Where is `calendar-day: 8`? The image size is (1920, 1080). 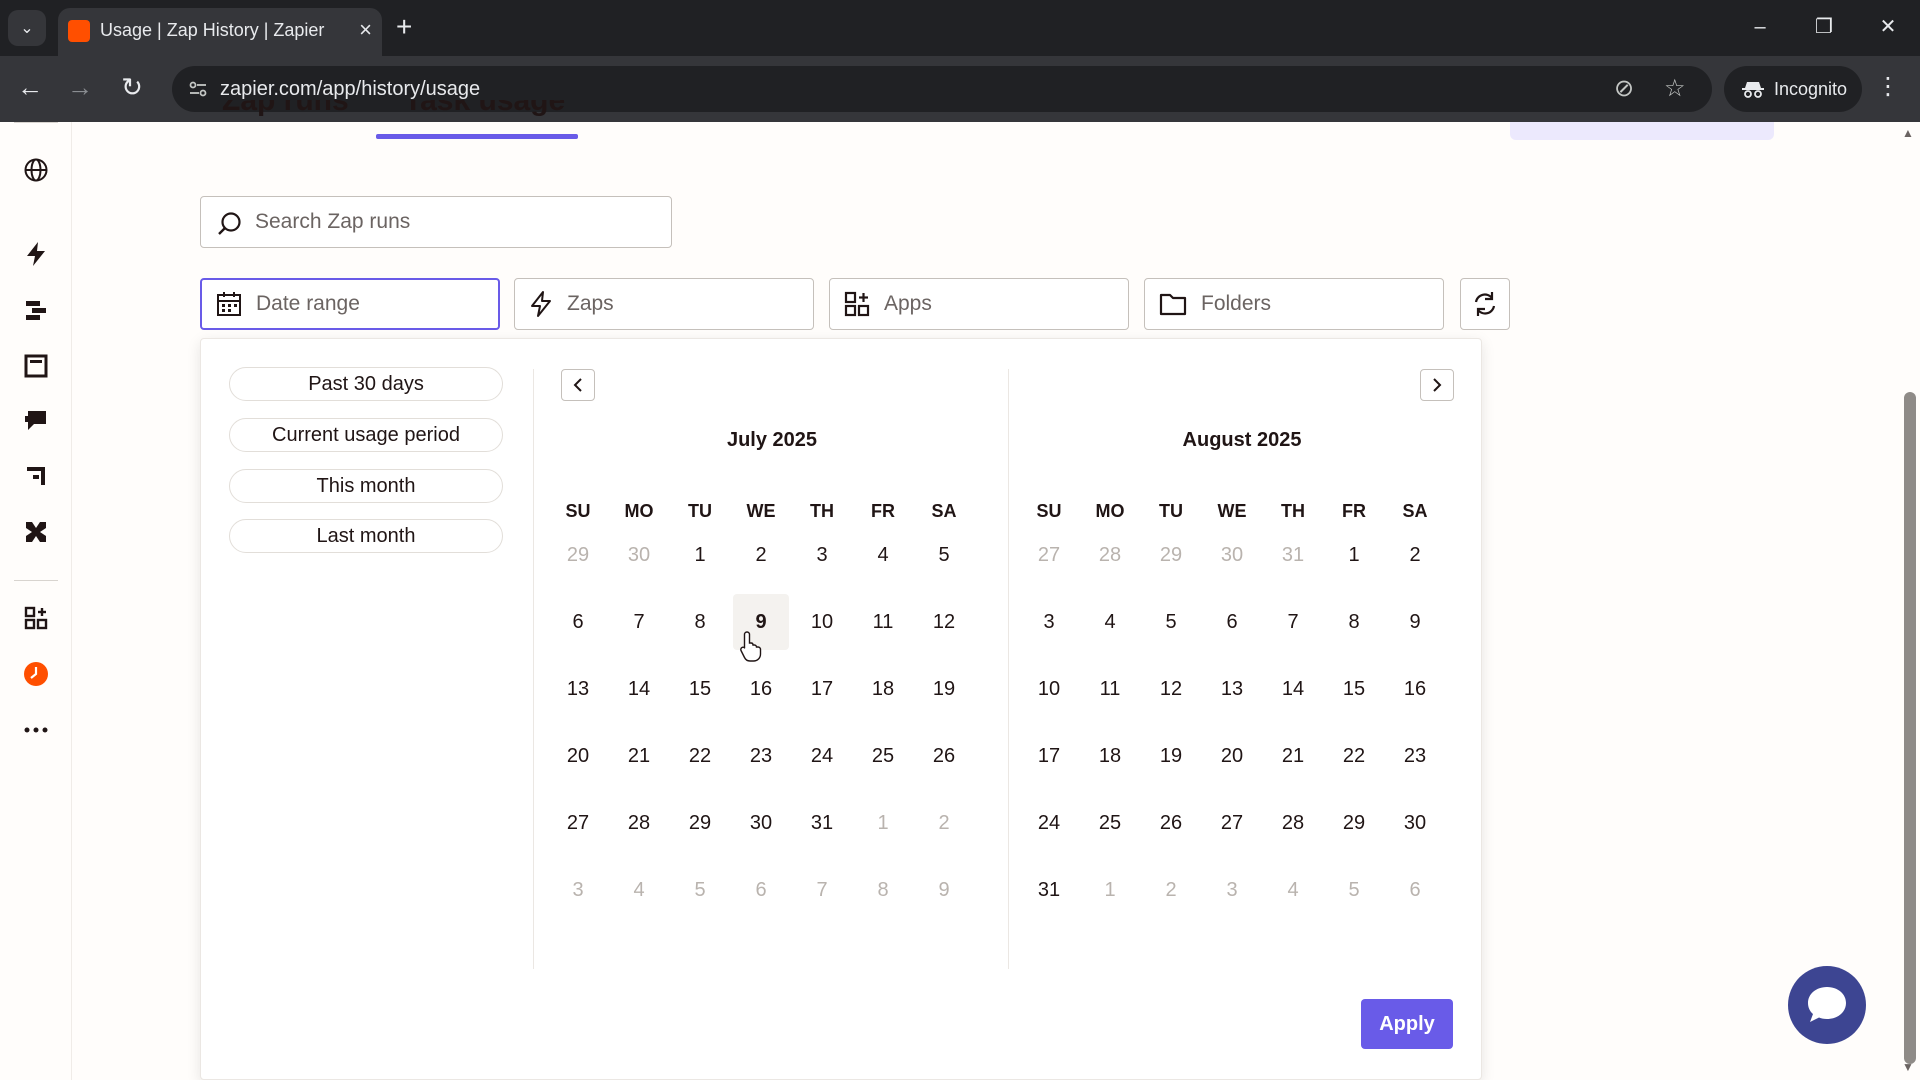 calendar-day: 8 is located at coordinates (883, 890).